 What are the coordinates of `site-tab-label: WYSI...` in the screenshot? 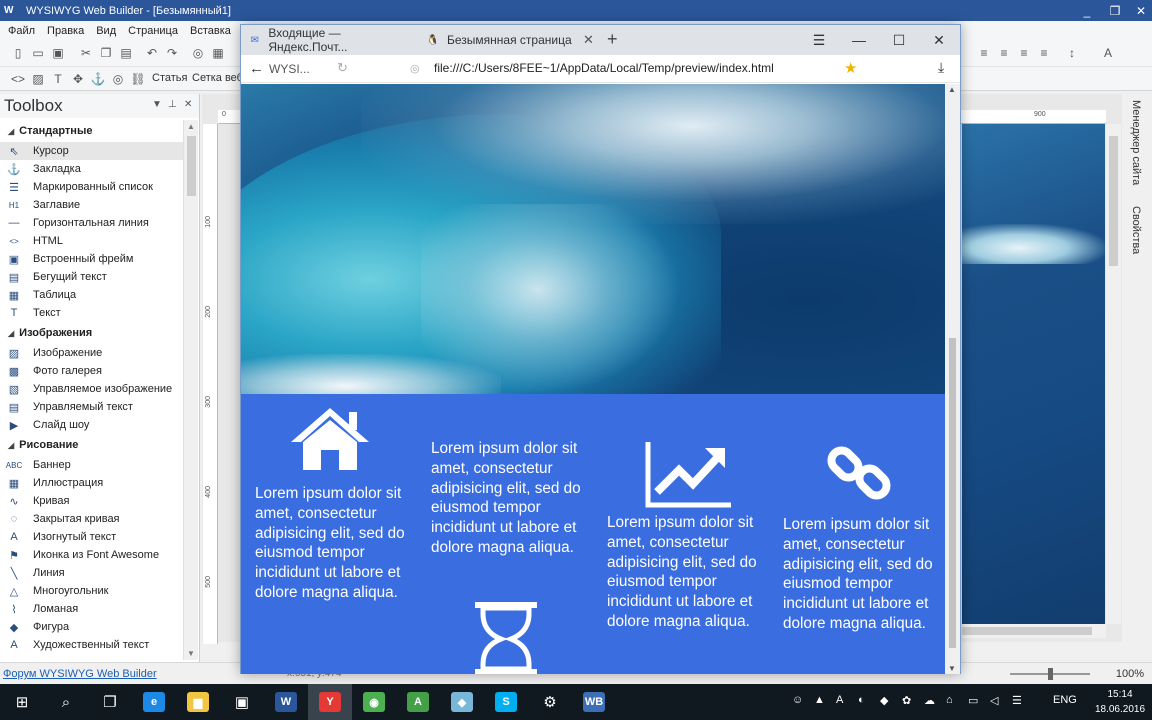 It's located at (289, 69).